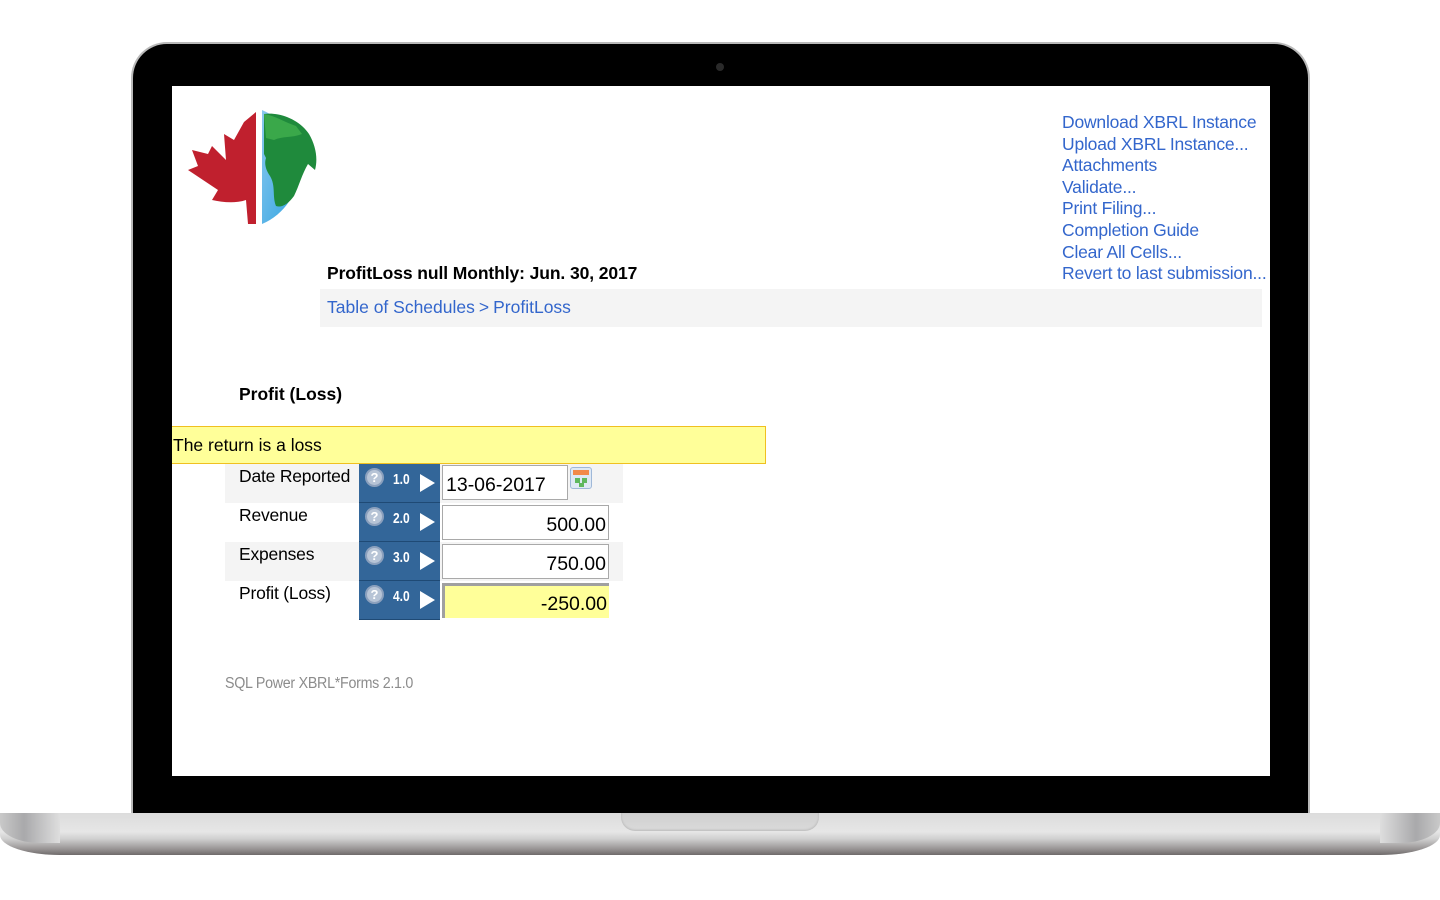 The image size is (1440, 900). I want to click on calendar-icon, so click(581, 478).